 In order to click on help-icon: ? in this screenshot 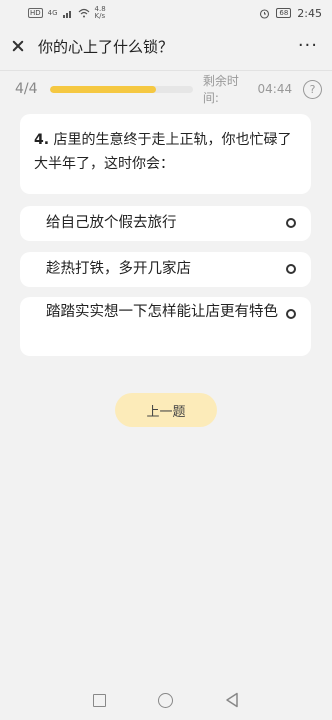, I will do `click(313, 89)`.